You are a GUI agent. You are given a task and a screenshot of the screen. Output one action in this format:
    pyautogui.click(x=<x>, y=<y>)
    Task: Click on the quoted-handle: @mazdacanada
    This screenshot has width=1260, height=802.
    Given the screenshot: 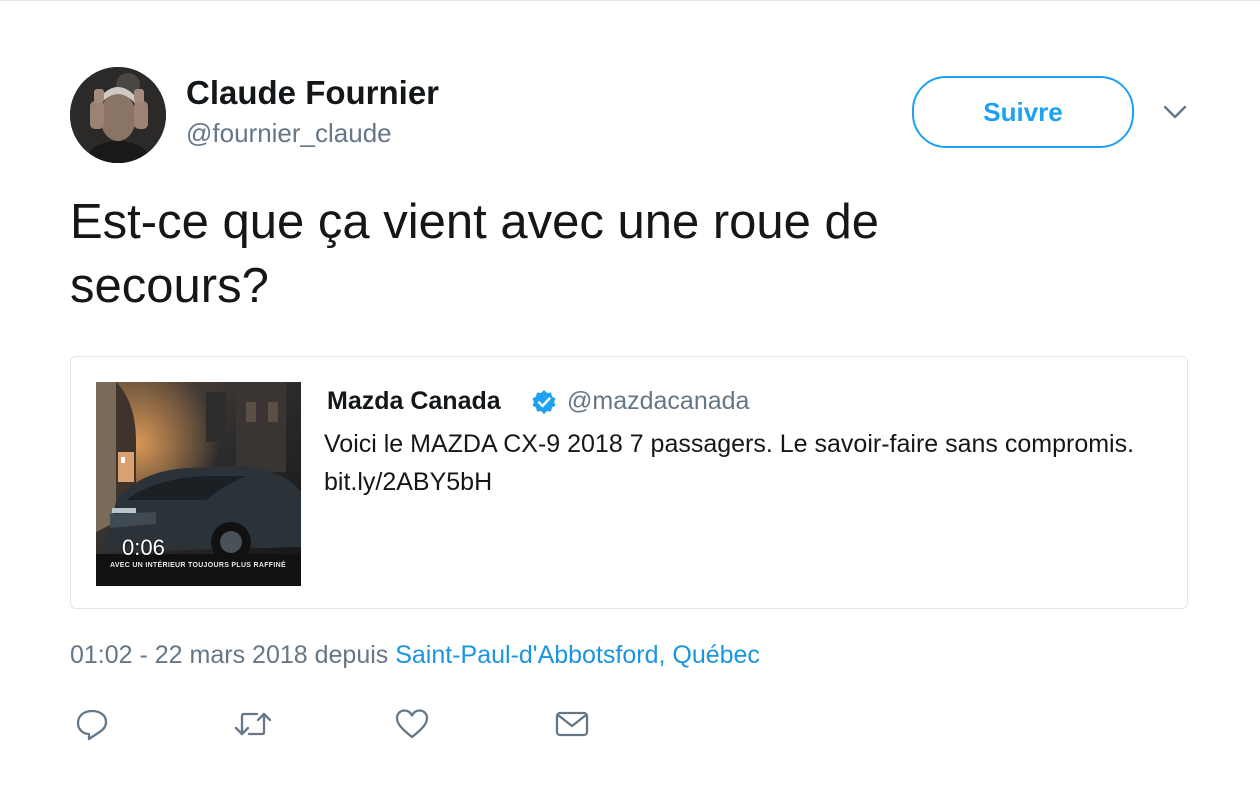 What is the action you would take?
    pyautogui.click(x=658, y=401)
    